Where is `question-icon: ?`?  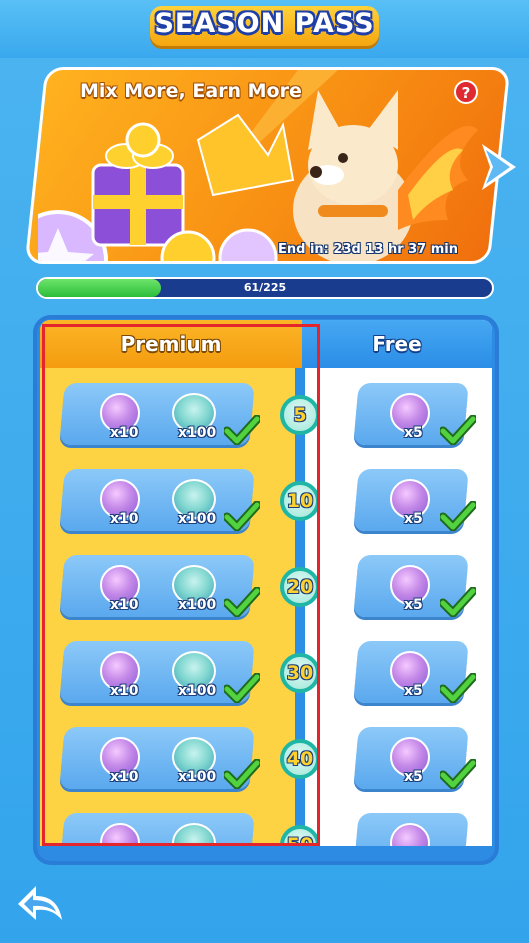
question-icon: ? is located at coordinates (466, 93).